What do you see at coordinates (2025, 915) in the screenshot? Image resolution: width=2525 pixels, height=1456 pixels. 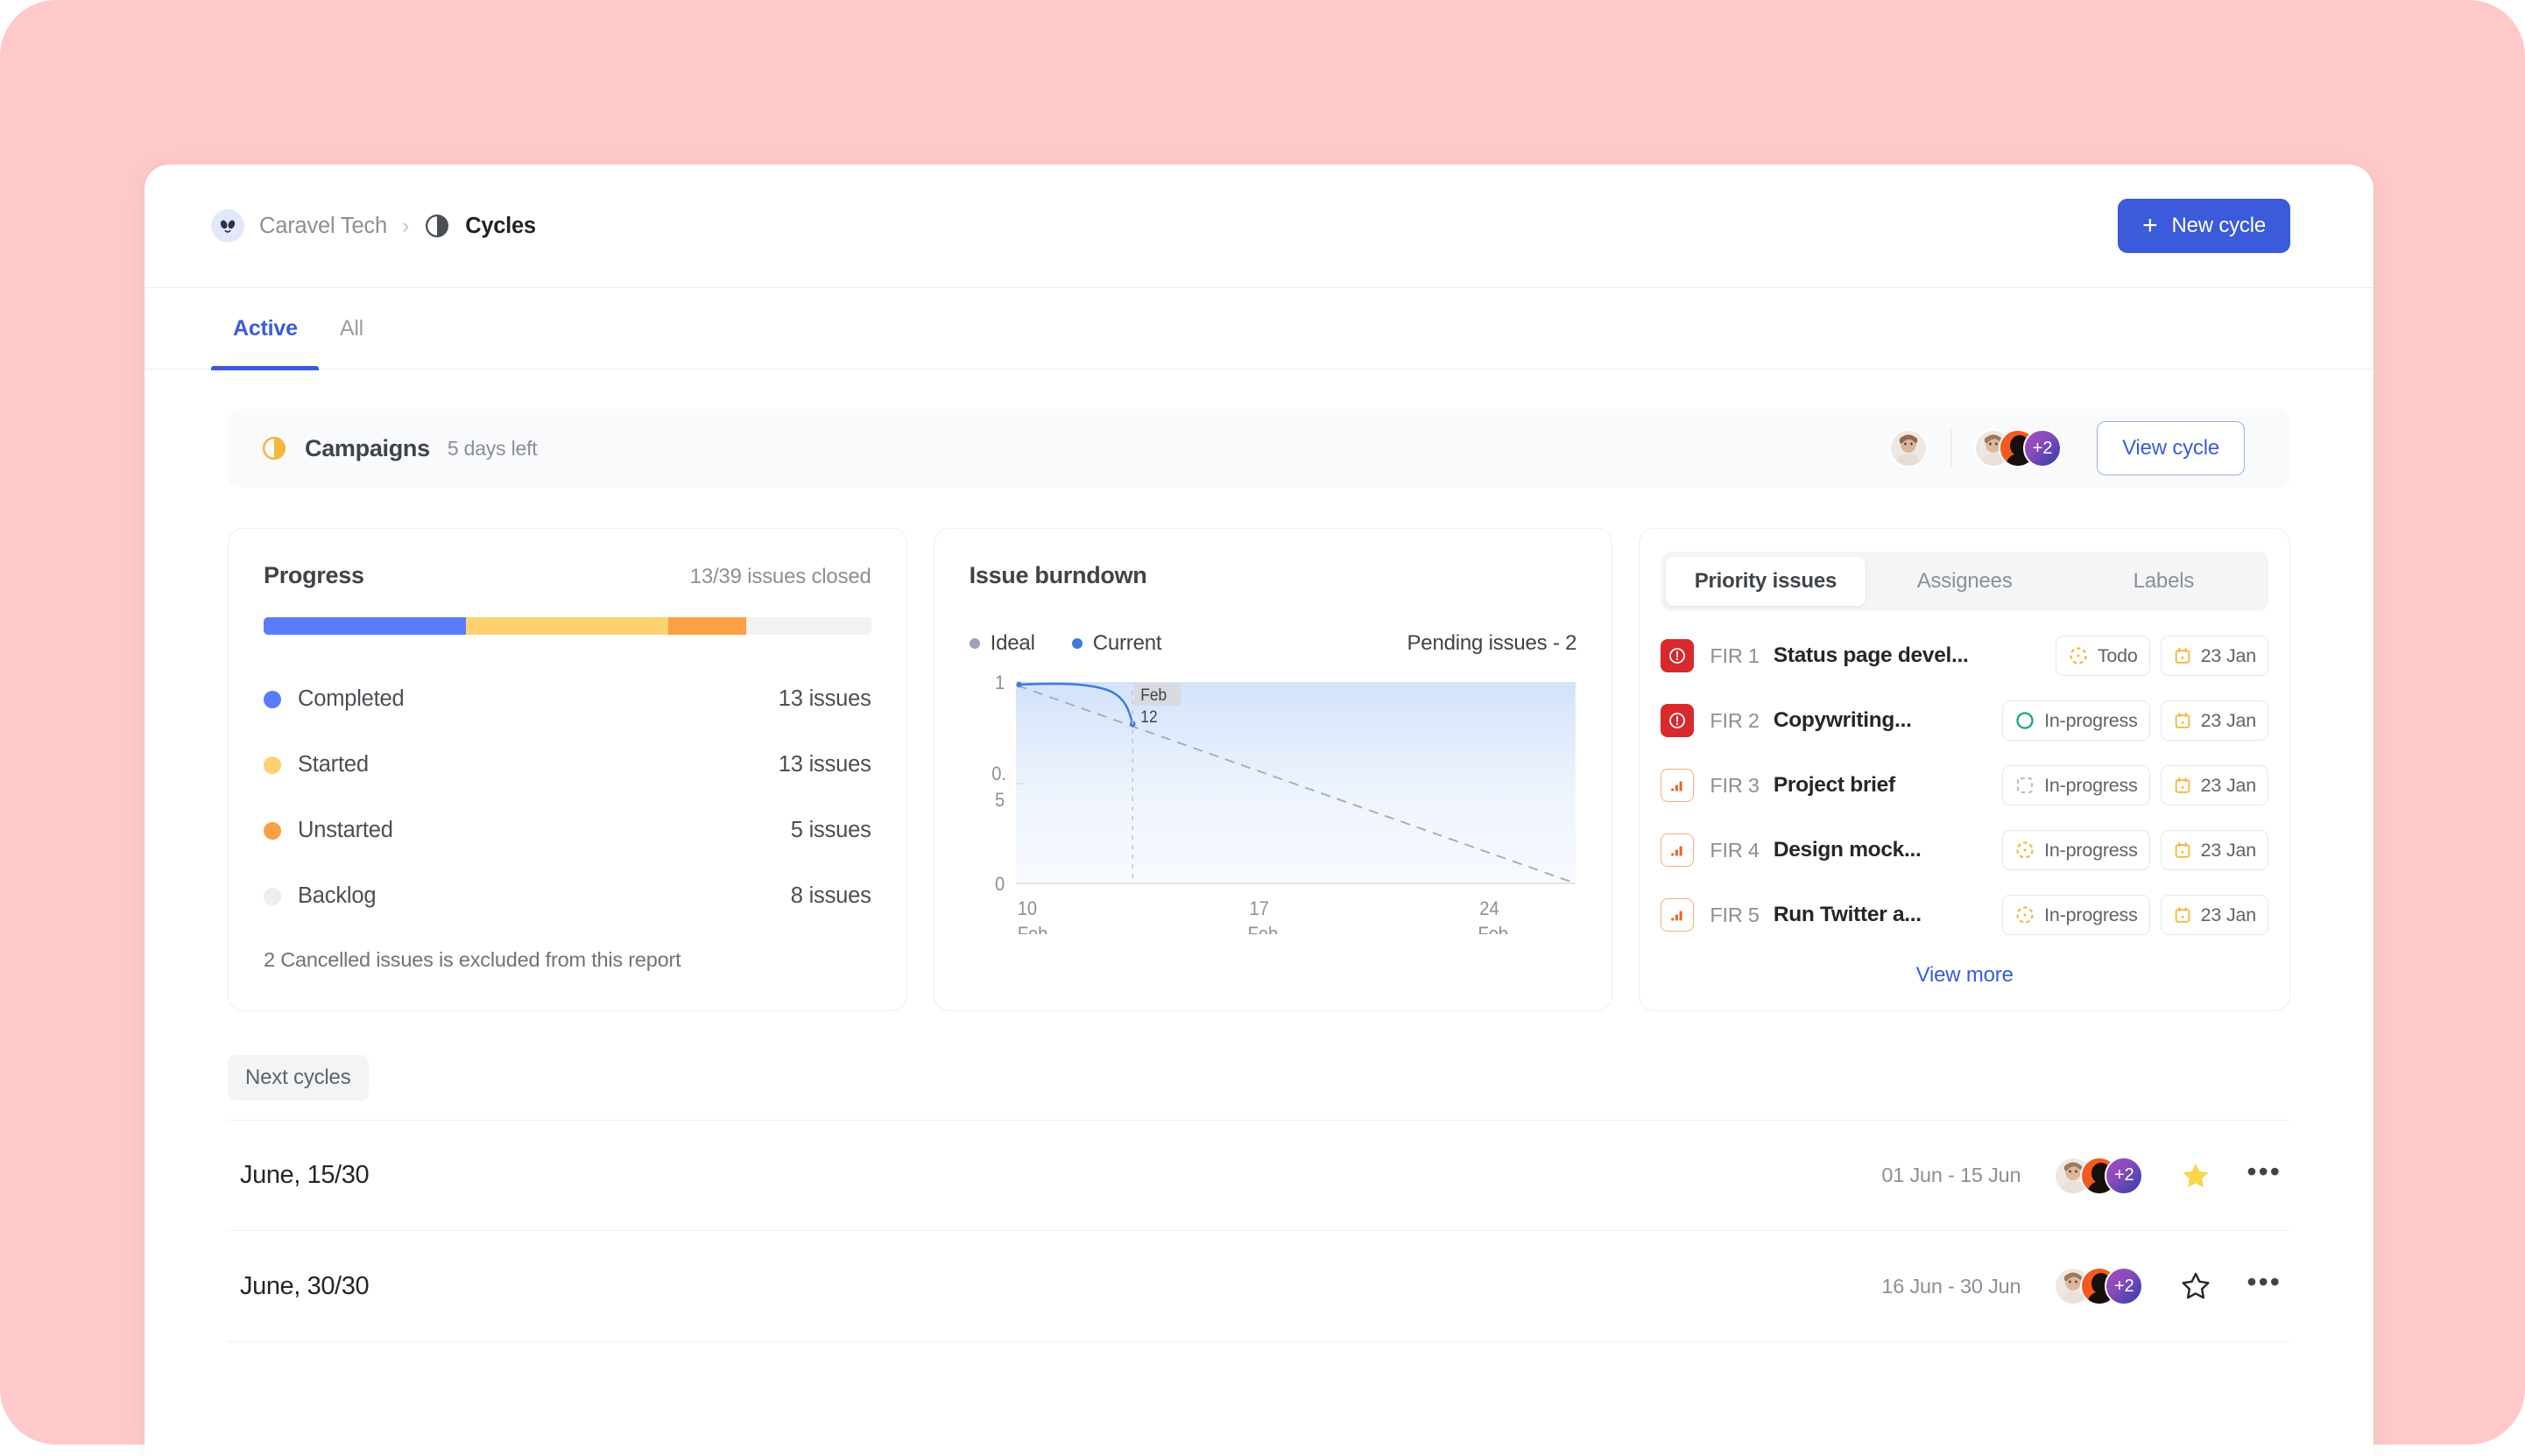 I see `todo-dashed-circle-icon` at bounding box center [2025, 915].